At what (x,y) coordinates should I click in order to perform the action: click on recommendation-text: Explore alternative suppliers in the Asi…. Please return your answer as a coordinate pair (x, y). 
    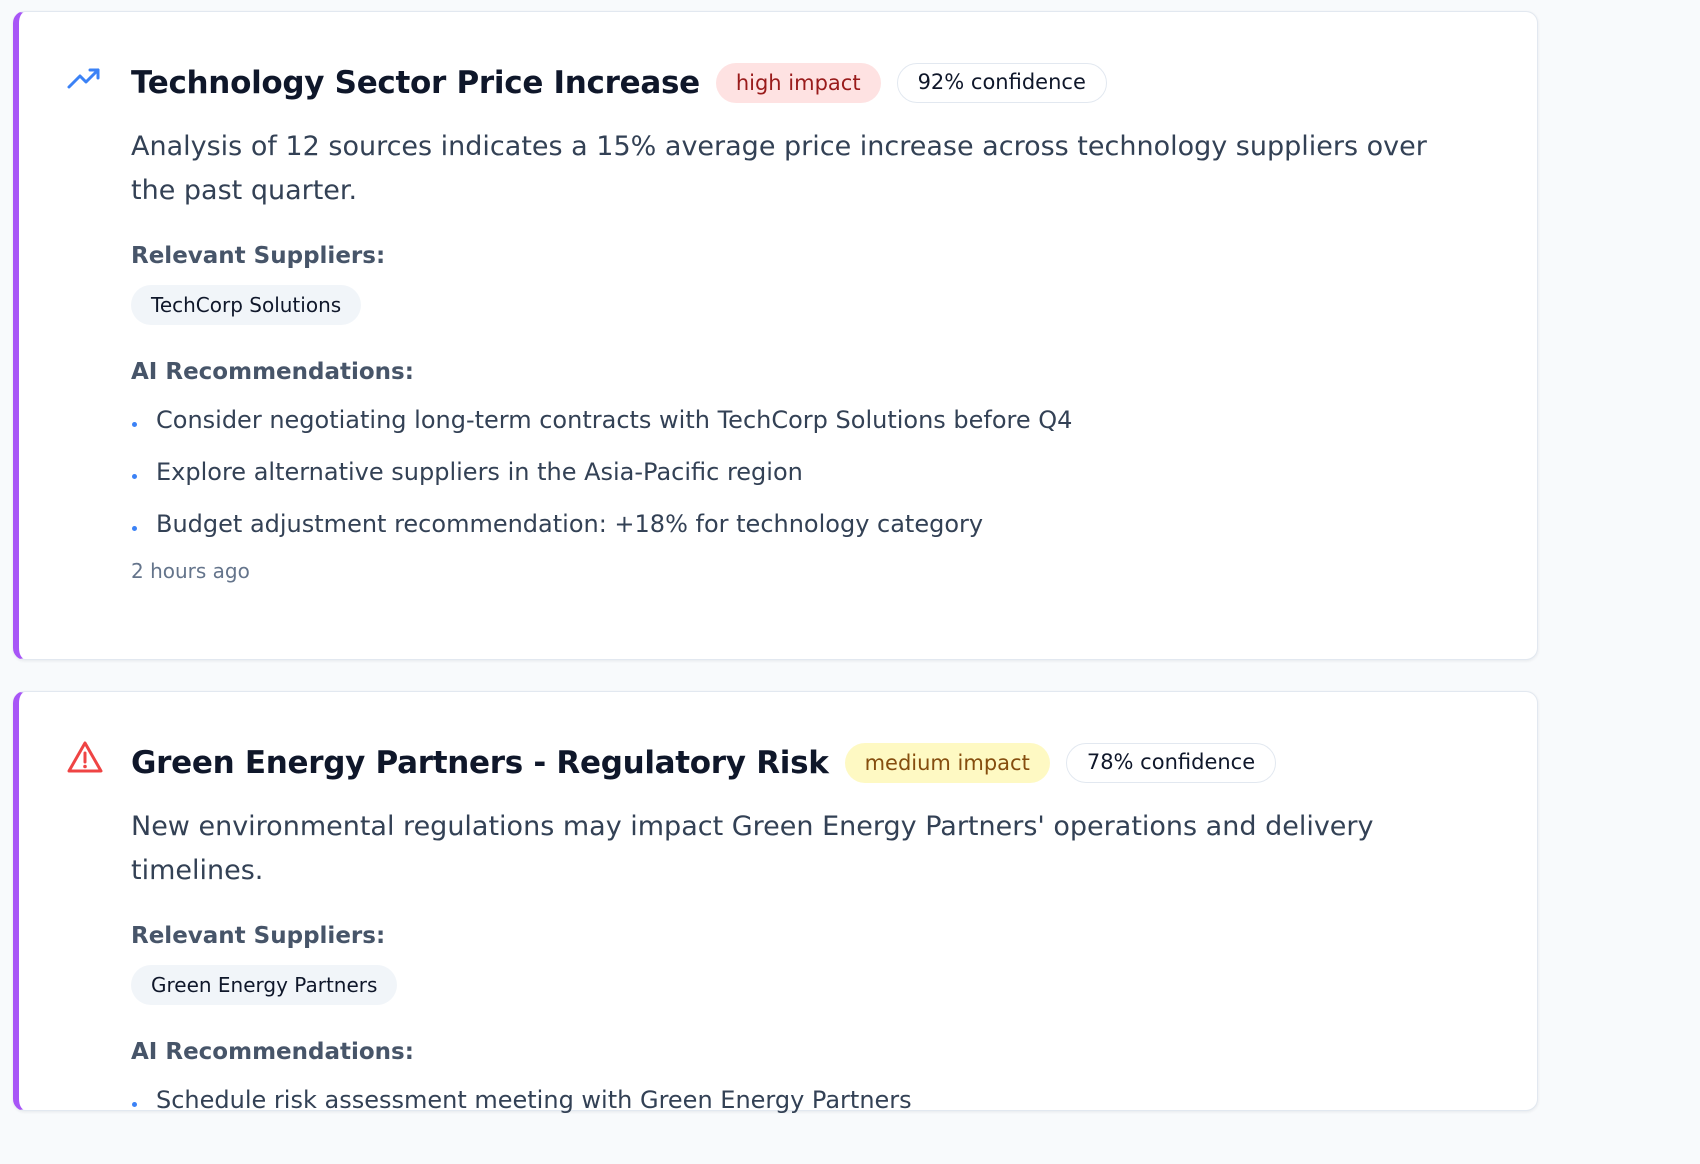
    Looking at the image, I should click on (479, 472).